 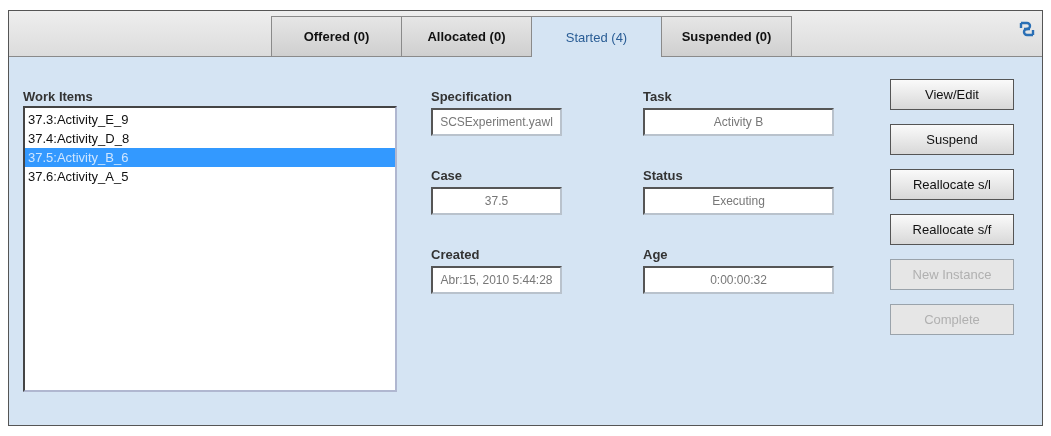 I want to click on action-button: Suspend, so click(x=952, y=139).